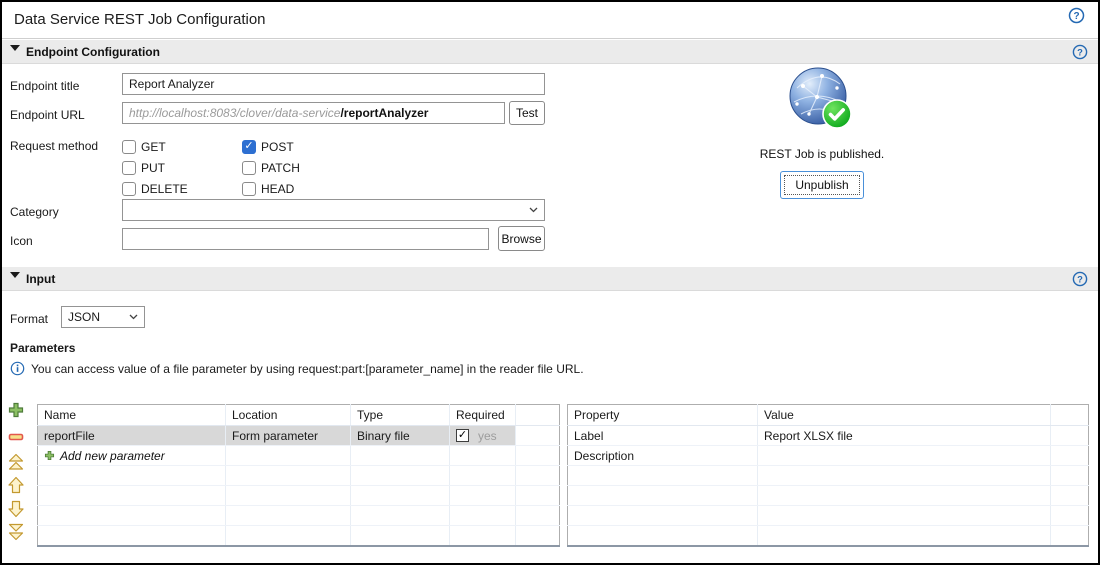  I want to click on get-label: GET, so click(153, 146).